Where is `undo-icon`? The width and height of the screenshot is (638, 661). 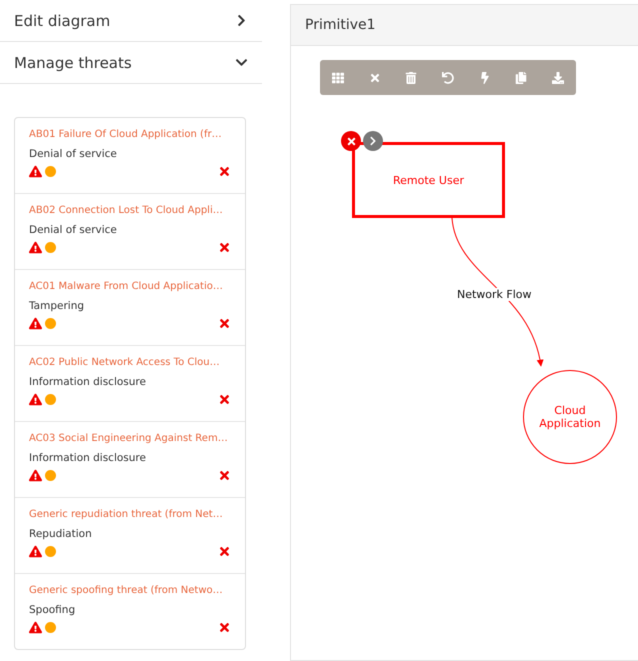 undo-icon is located at coordinates (448, 78).